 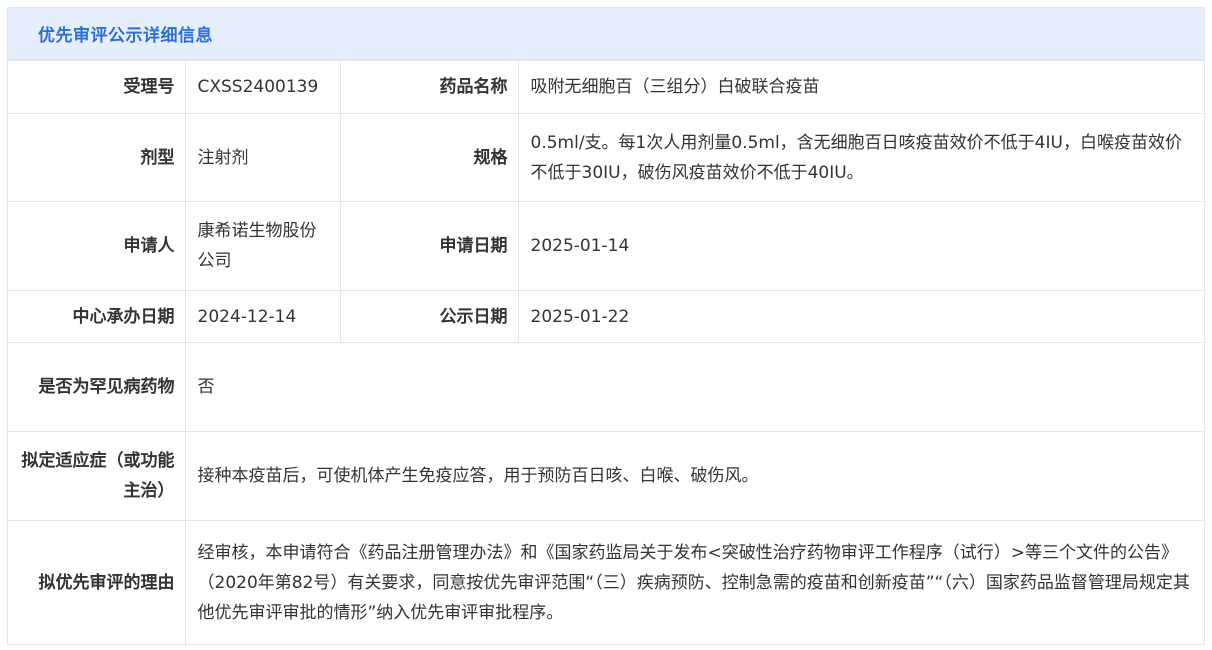 I want to click on panel-title: 优先审评公示详细信息, so click(x=125, y=33).